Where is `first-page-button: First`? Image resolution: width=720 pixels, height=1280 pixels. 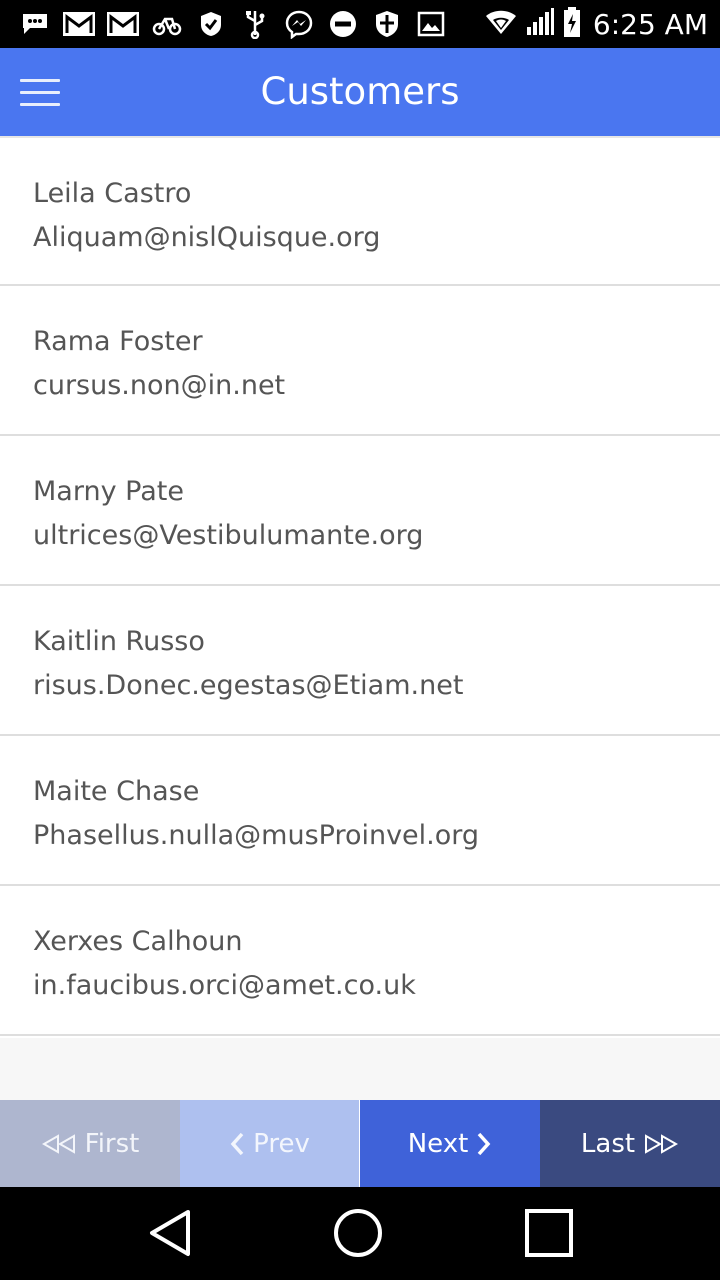
first-page-button: First is located at coordinates (90, 1143).